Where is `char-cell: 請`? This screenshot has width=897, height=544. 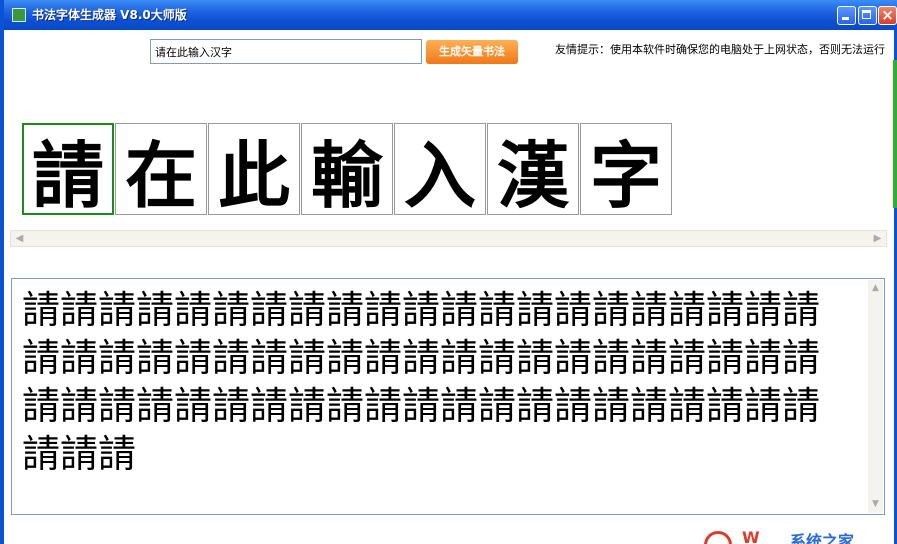
char-cell: 請 is located at coordinates (68, 169).